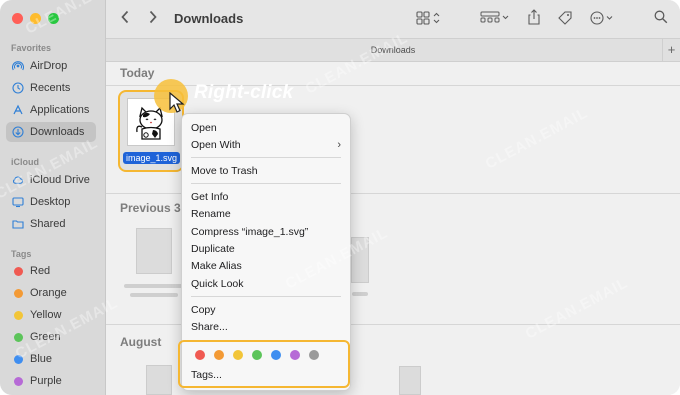 This screenshot has width=680, height=395. What do you see at coordinates (266, 284) in the screenshot?
I see `menu-item-quick-look: Quick Look` at bounding box center [266, 284].